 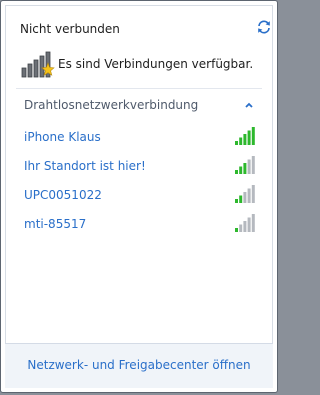 What do you see at coordinates (63, 195) in the screenshot?
I see `network-name: UPC0051022` at bounding box center [63, 195].